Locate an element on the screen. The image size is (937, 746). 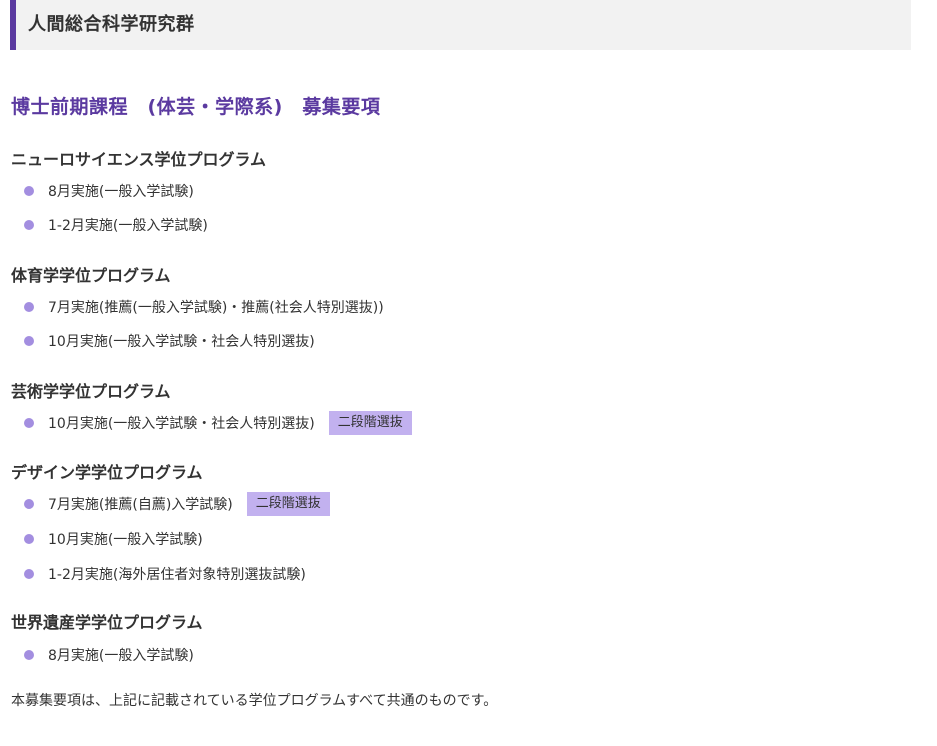
footer-note: 本募集要項は、上記に記載されている学位プログラムすべて共通のものです。 is located at coordinates (254, 701).